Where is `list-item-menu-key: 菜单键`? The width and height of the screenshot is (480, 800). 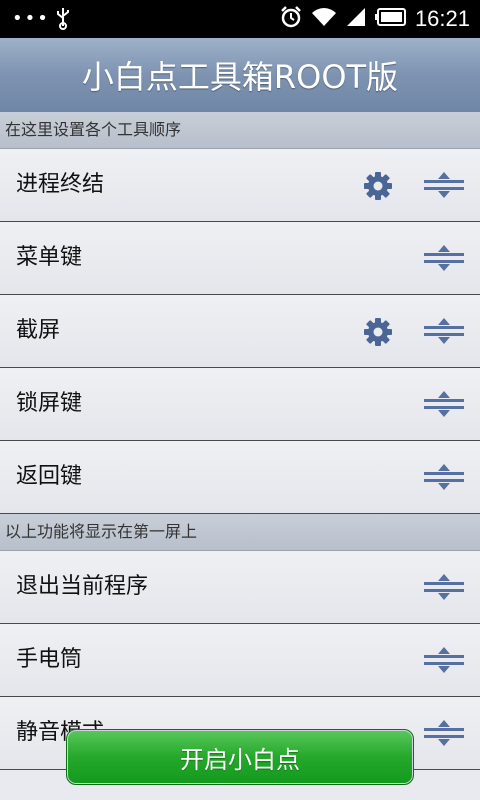
list-item-menu-key: 菜单键 is located at coordinates (240, 258).